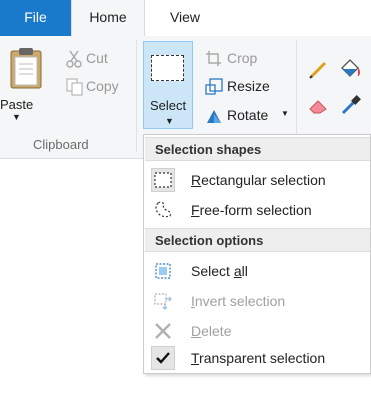  I want to click on rotate-label: Rotate, so click(248, 115).